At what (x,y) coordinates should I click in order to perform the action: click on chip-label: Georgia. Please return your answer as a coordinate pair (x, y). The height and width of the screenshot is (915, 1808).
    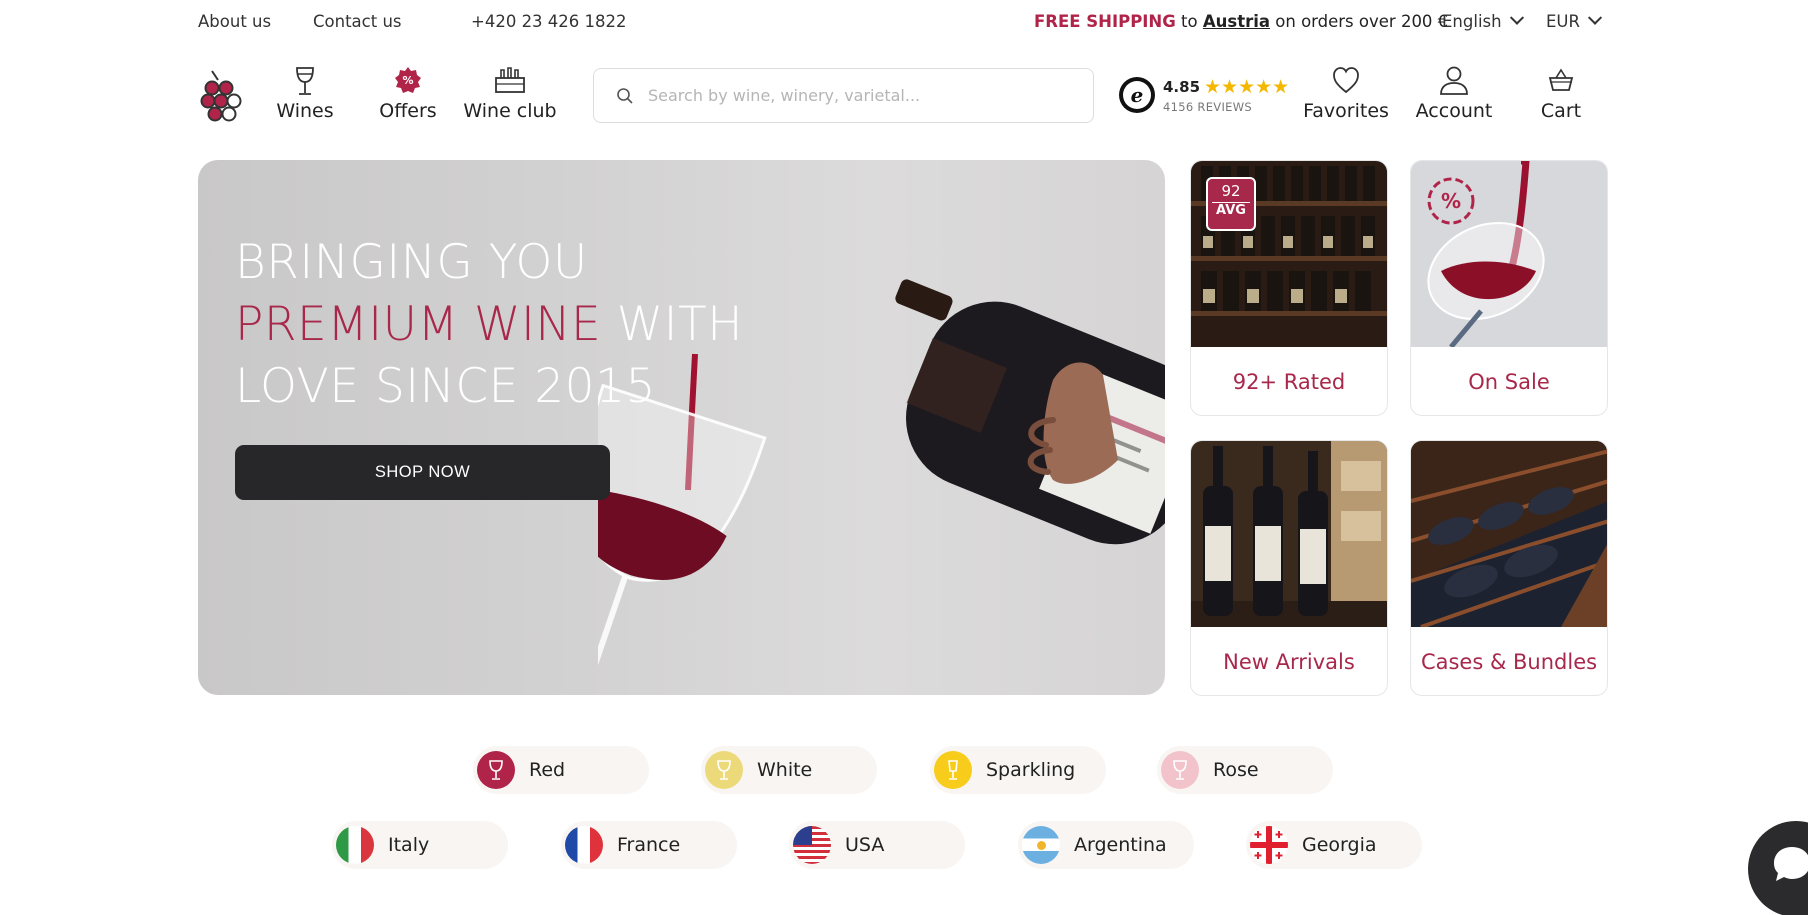
    Looking at the image, I should click on (1339, 845).